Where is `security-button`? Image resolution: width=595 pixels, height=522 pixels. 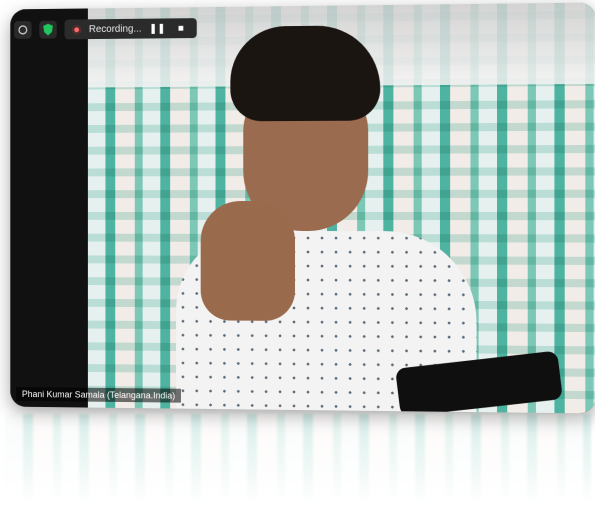 security-button is located at coordinates (48, 29).